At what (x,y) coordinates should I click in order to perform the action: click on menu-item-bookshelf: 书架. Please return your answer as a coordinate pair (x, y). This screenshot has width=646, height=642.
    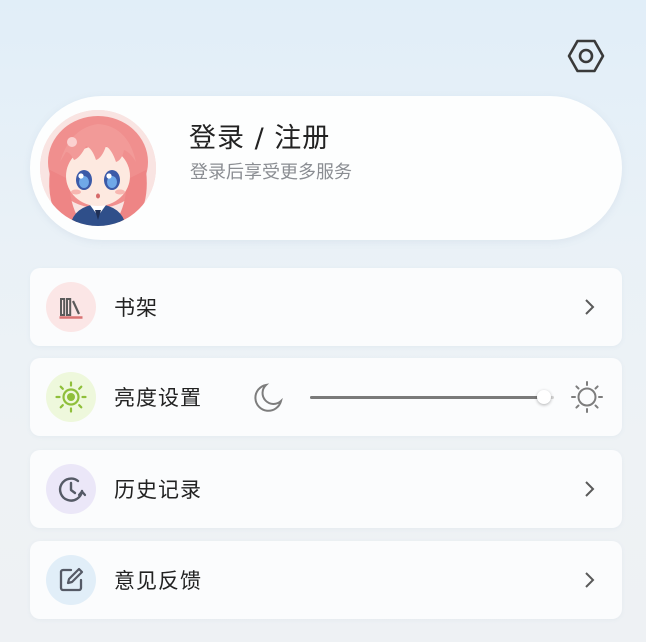
    Looking at the image, I should click on (326, 307).